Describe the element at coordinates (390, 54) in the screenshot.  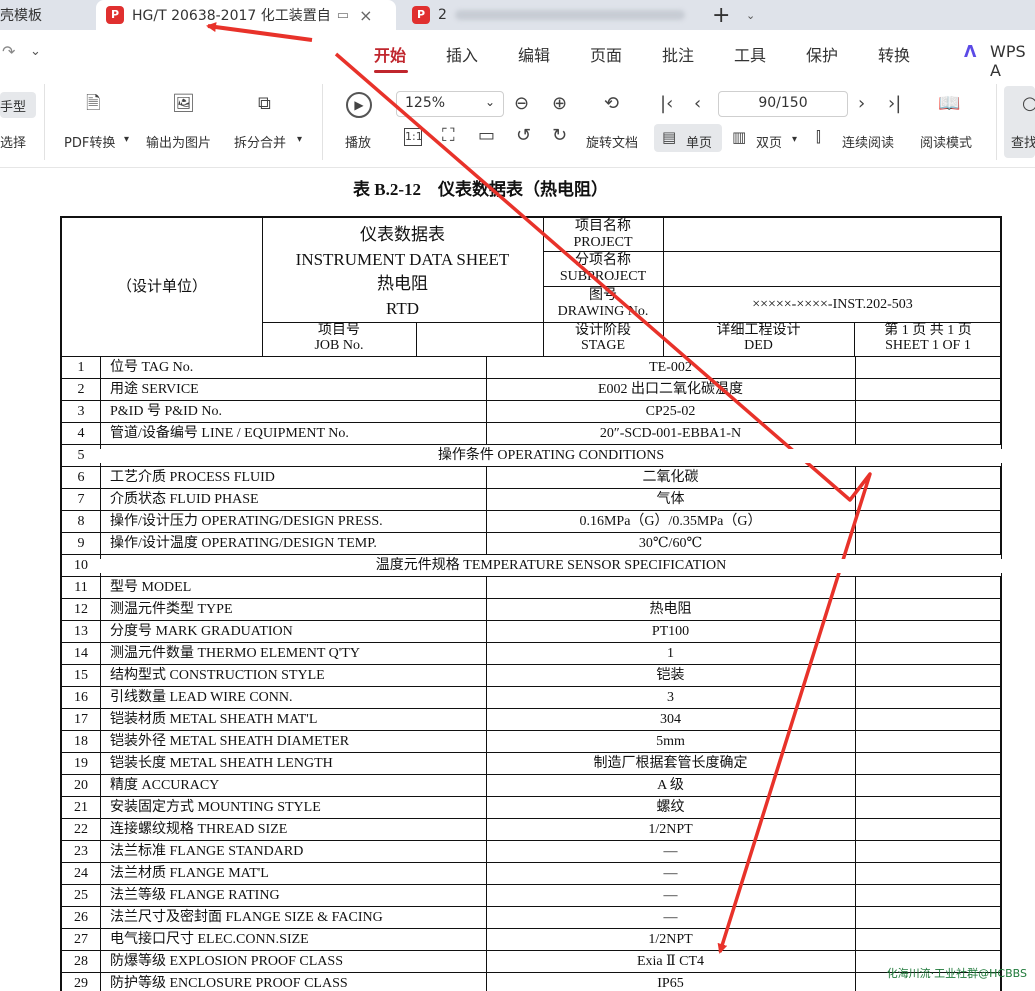
I see `menu-start: 开始` at that location.